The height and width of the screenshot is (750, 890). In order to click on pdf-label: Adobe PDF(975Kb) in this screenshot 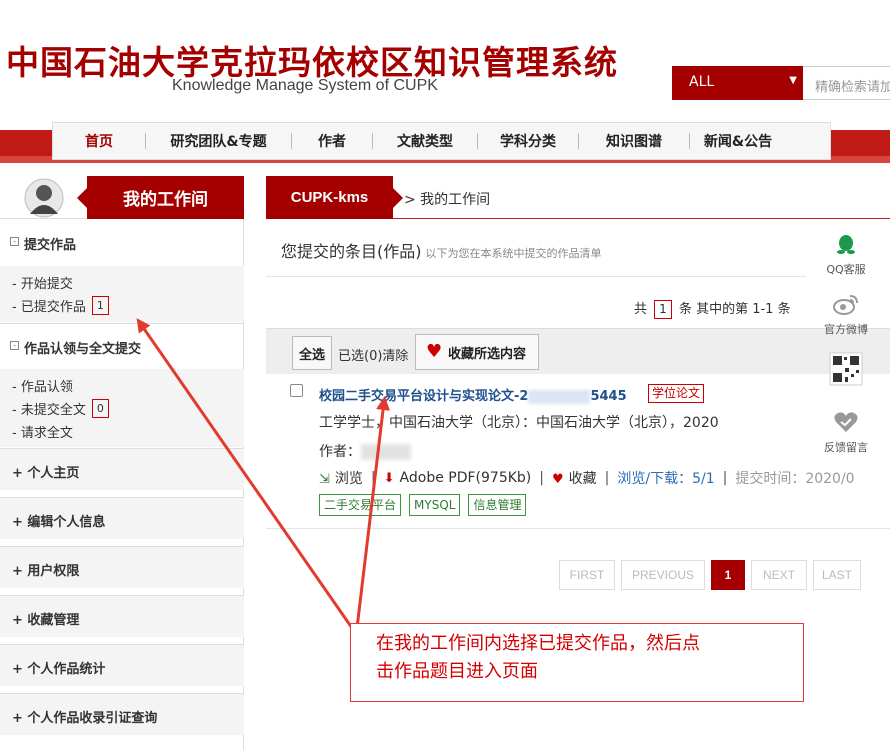, I will do `click(465, 478)`.